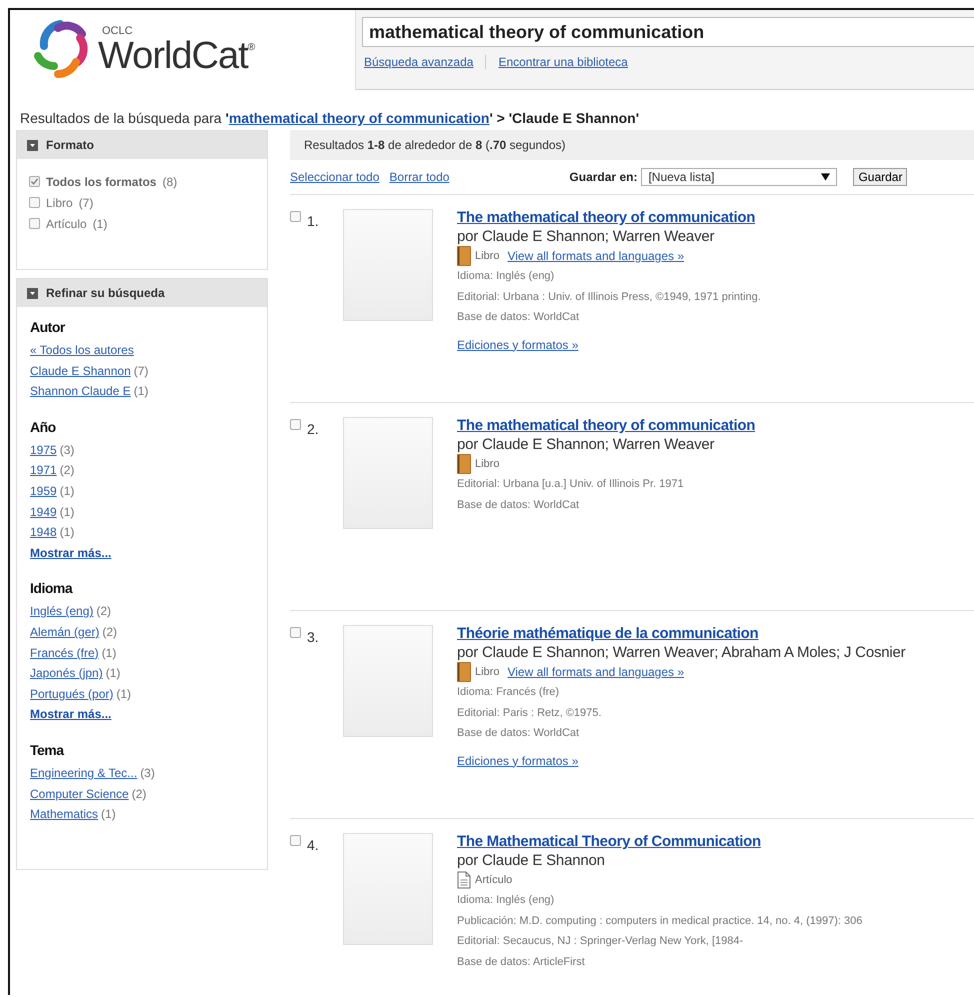 Image resolution: width=974 pixels, height=997 pixels. What do you see at coordinates (79, 793) in the screenshot?
I see `facet-link: Computer Science` at bounding box center [79, 793].